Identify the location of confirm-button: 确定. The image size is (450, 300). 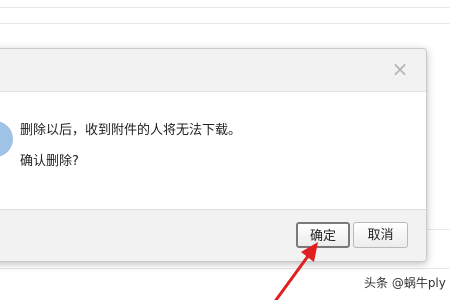
(323, 235).